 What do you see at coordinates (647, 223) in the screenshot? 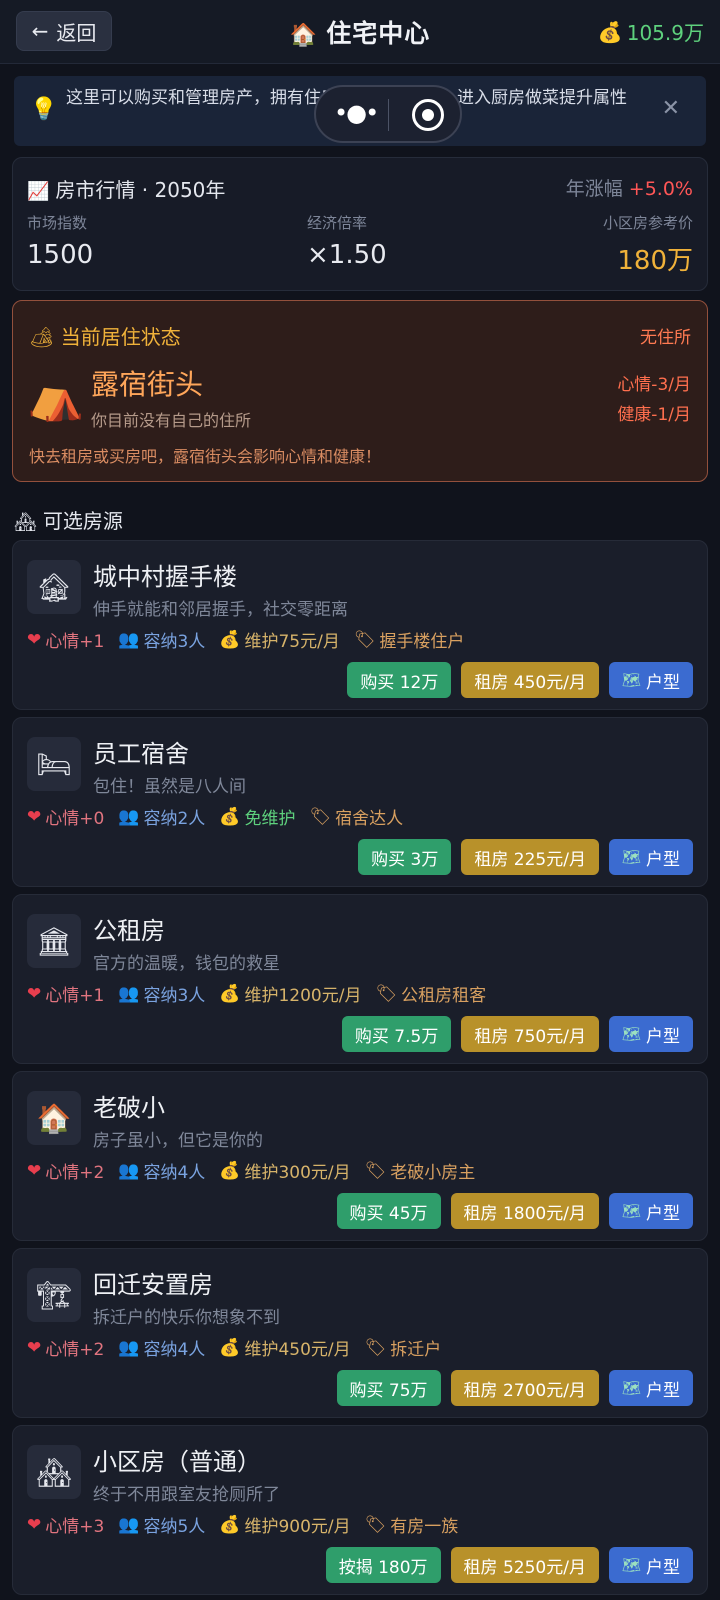
I see `ref-price-label: 小区房参考价` at bounding box center [647, 223].